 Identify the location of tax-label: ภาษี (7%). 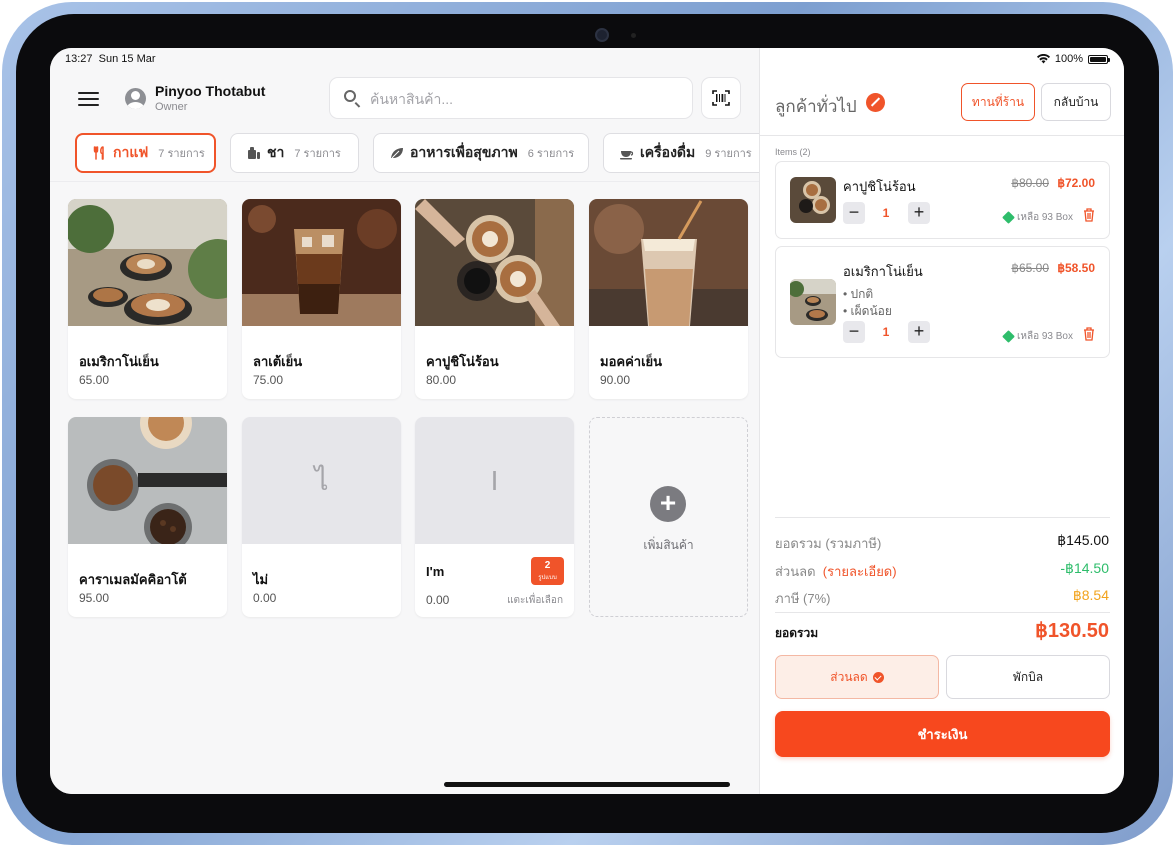
(803, 598).